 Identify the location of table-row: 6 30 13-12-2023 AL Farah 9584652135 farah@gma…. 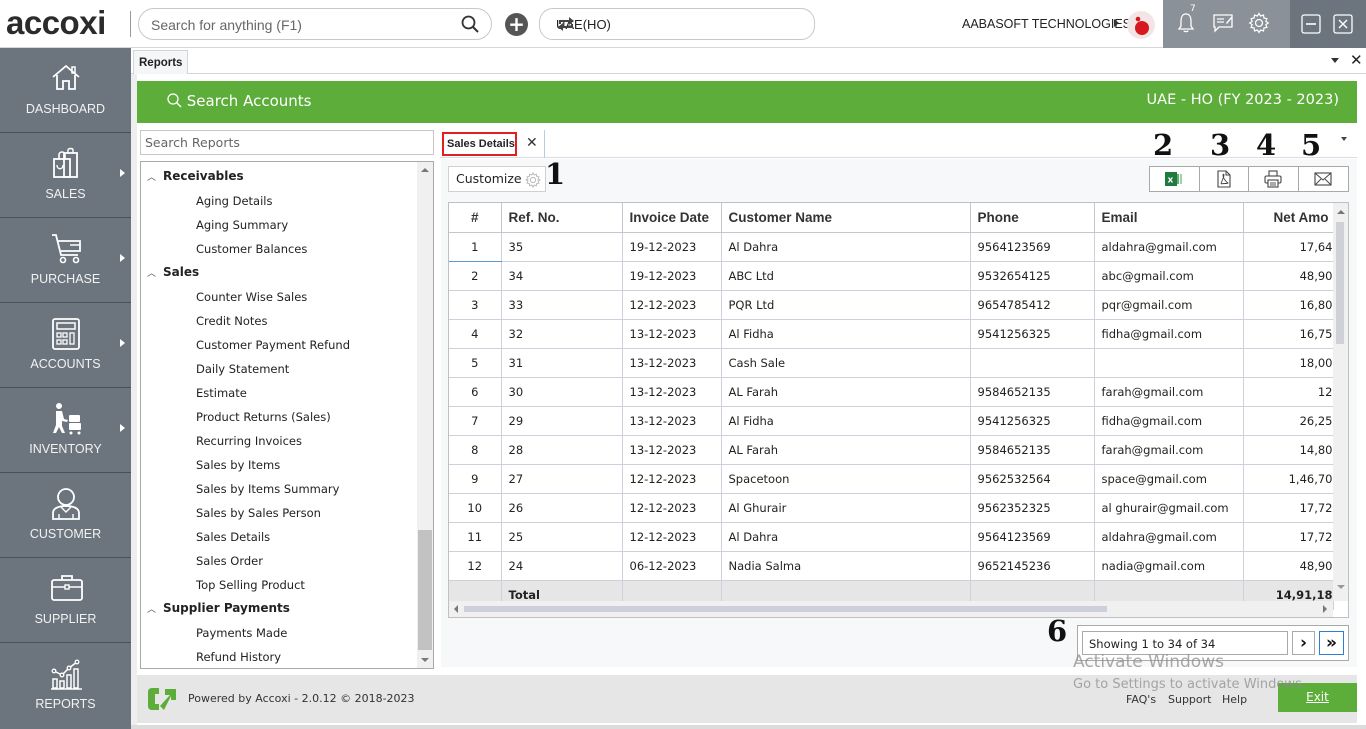
(891, 392).